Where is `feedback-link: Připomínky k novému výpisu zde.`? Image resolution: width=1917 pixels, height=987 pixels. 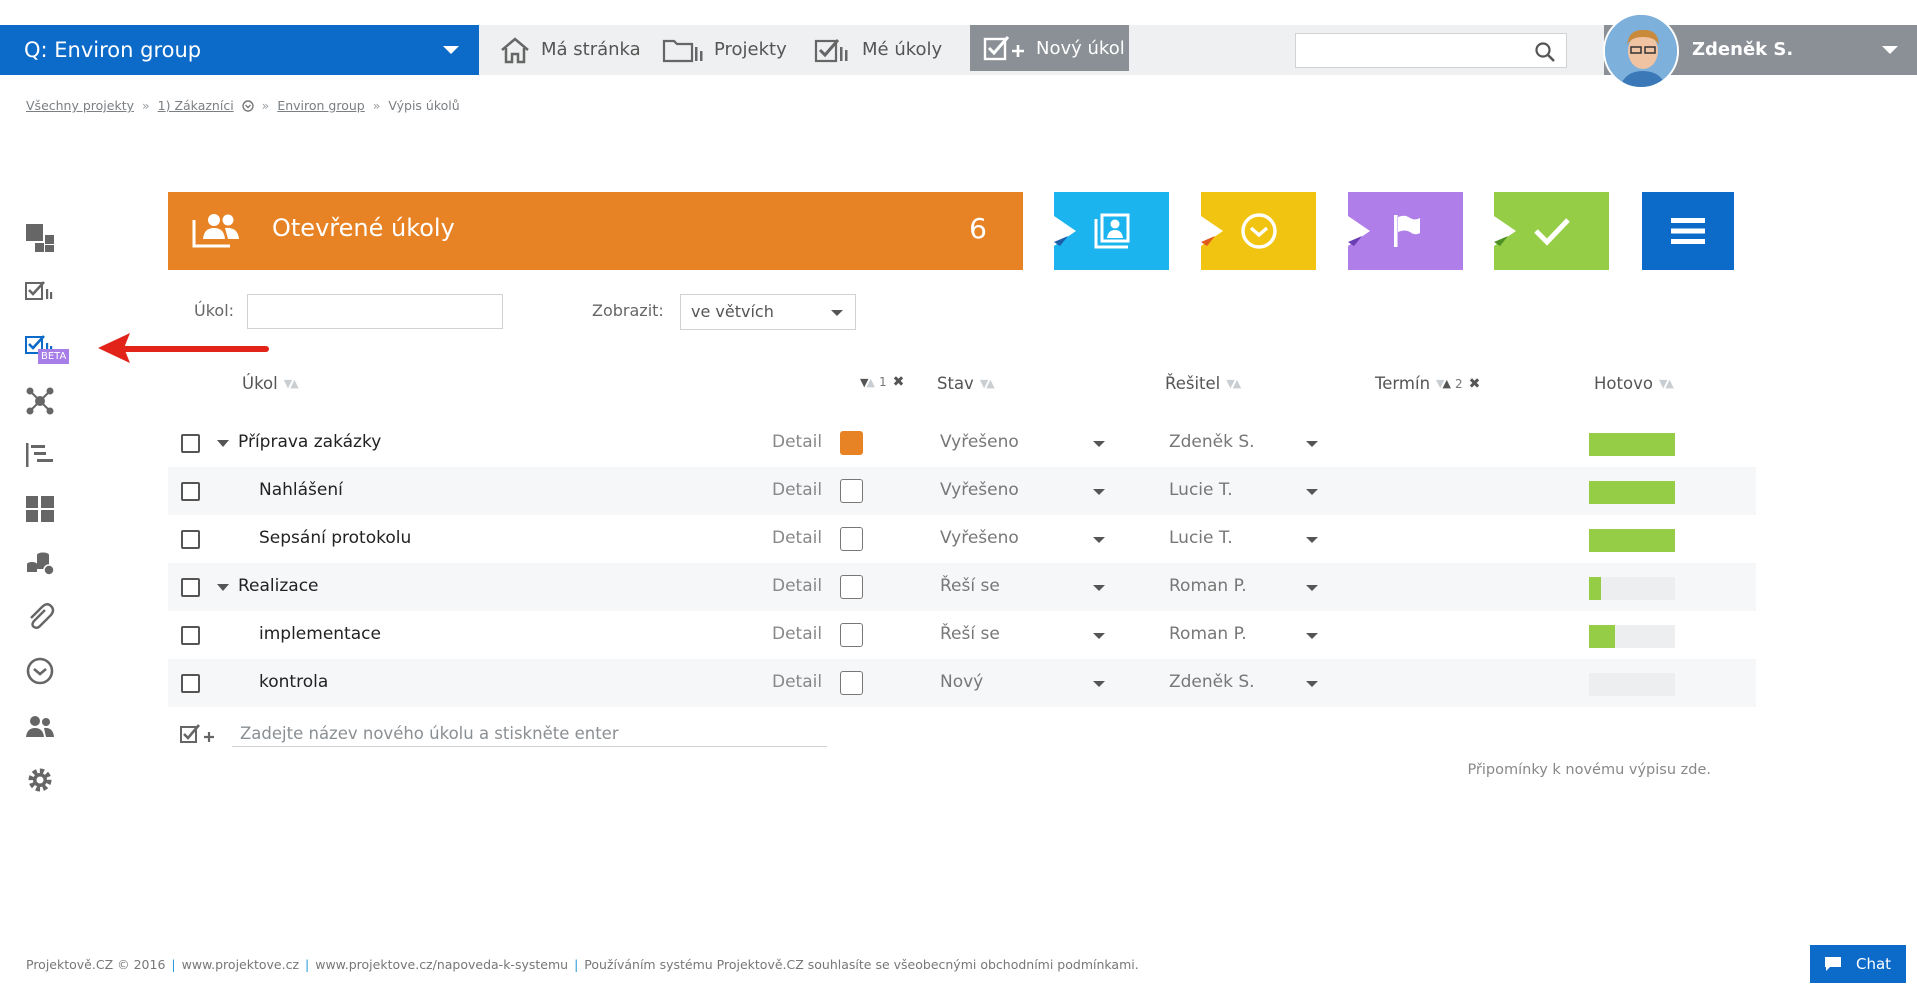 feedback-link: Připomínky k novému výpisu zde. is located at coordinates (1589, 770).